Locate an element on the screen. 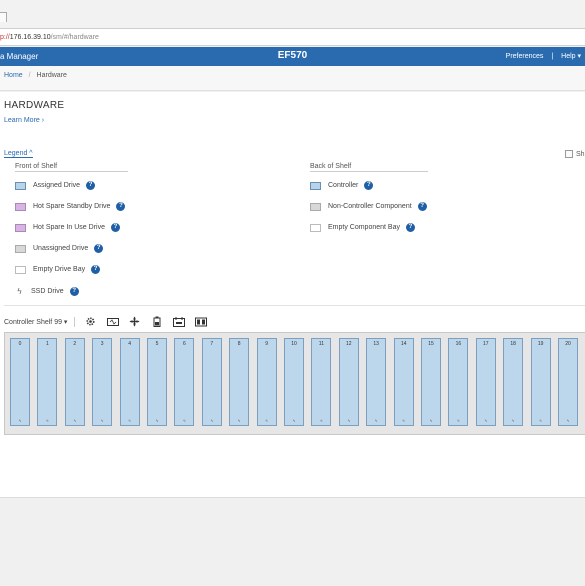 The image size is (585, 586). drive-bay-number: 10 is located at coordinates (294, 344).